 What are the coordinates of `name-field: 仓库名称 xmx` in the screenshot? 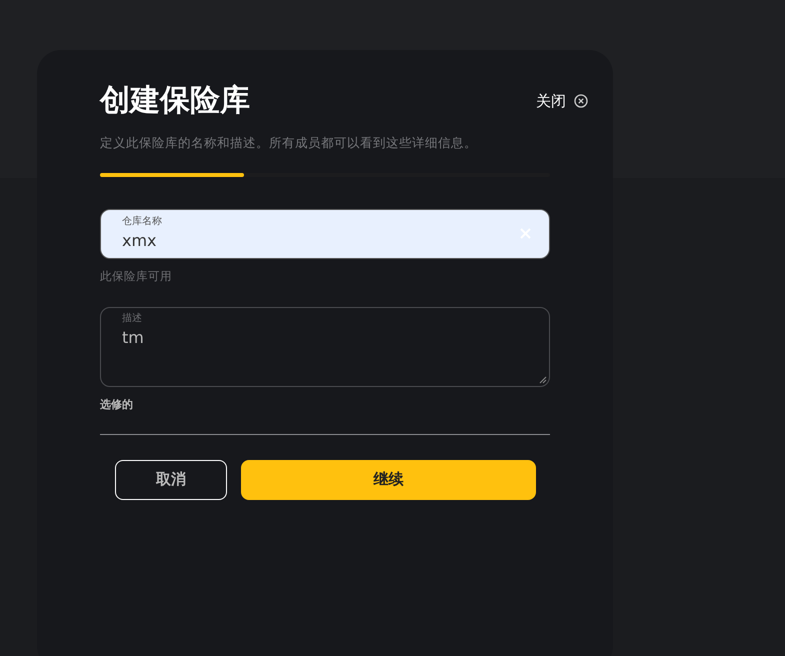 It's located at (325, 233).